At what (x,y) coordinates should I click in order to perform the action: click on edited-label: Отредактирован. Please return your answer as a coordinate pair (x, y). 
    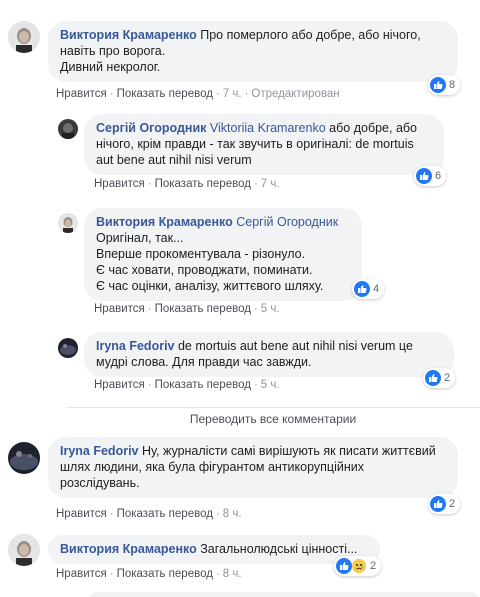
    Looking at the image, I should click on (295, 94).